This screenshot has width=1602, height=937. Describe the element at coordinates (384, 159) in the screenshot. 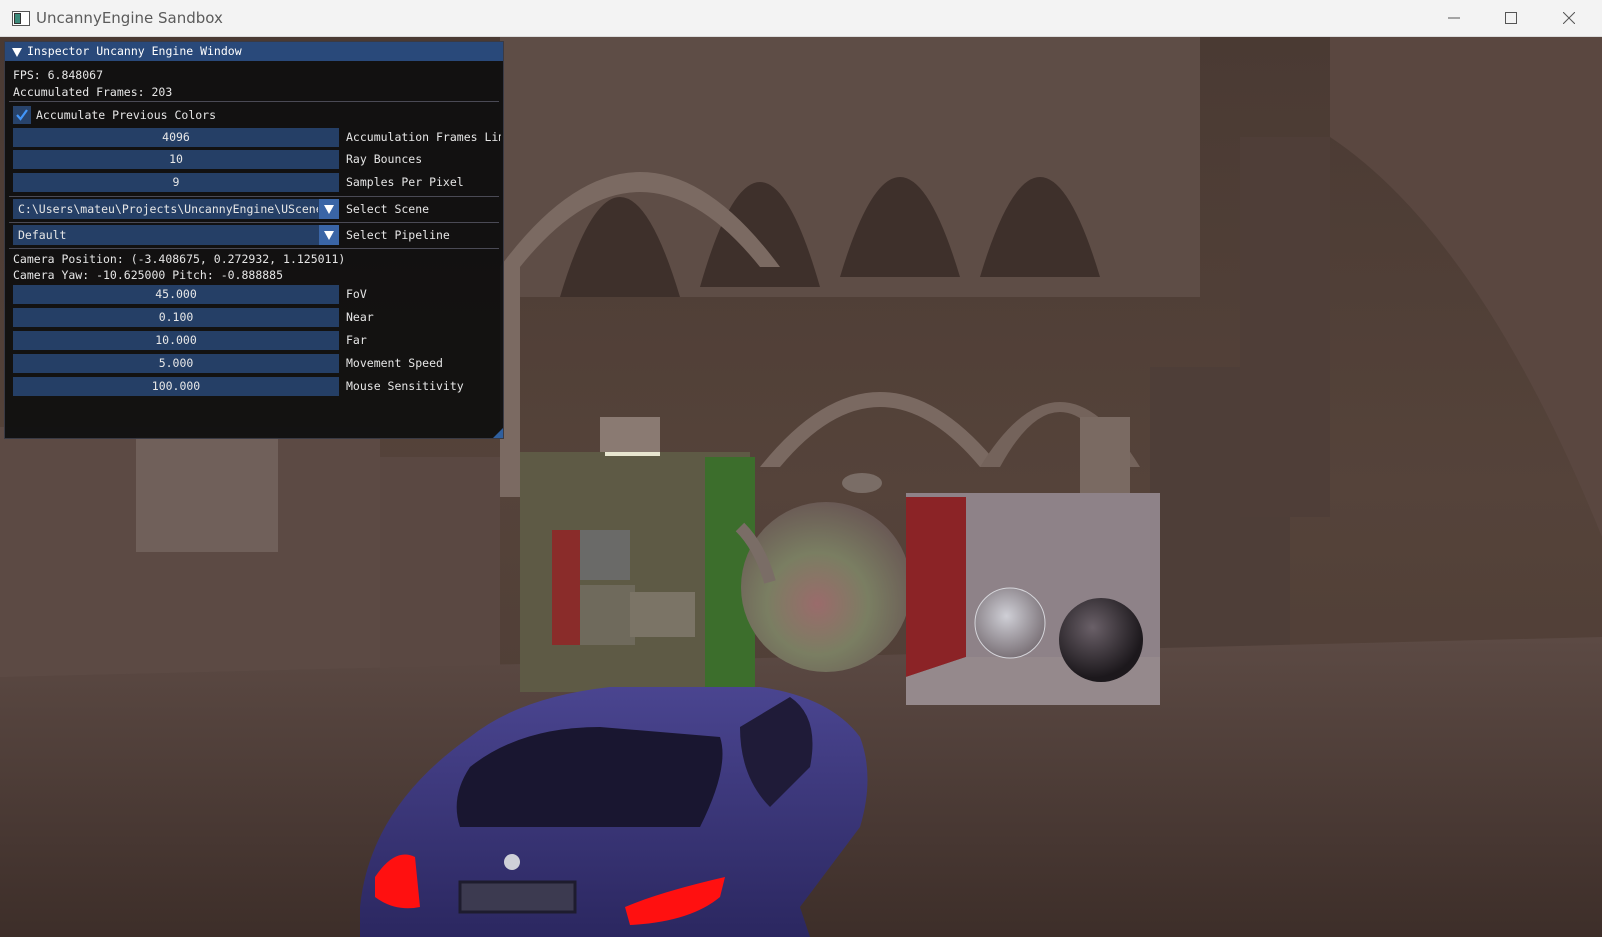

I see `ray-bounces-label: Ray Bounces` at that location.